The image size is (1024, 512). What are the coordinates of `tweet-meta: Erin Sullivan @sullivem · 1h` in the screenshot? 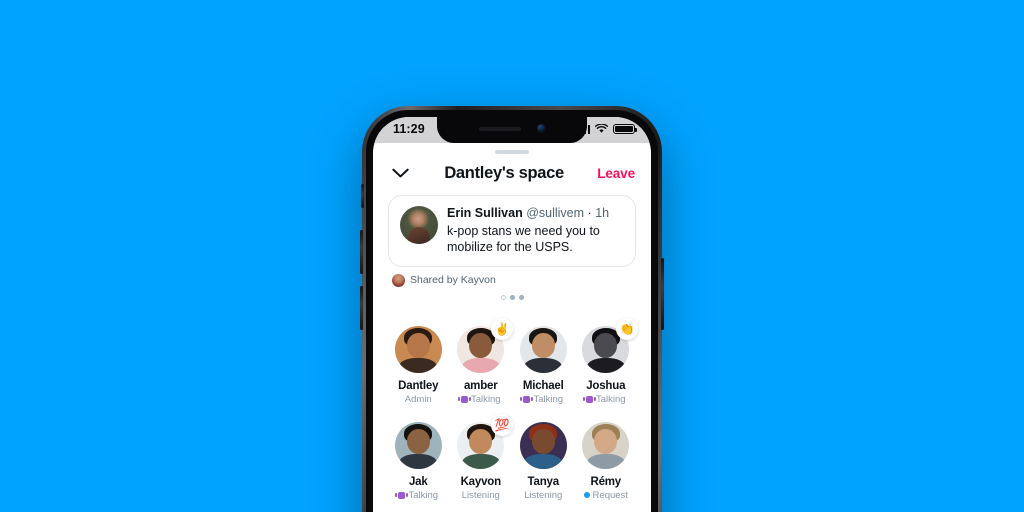 It's located at (535, 214).